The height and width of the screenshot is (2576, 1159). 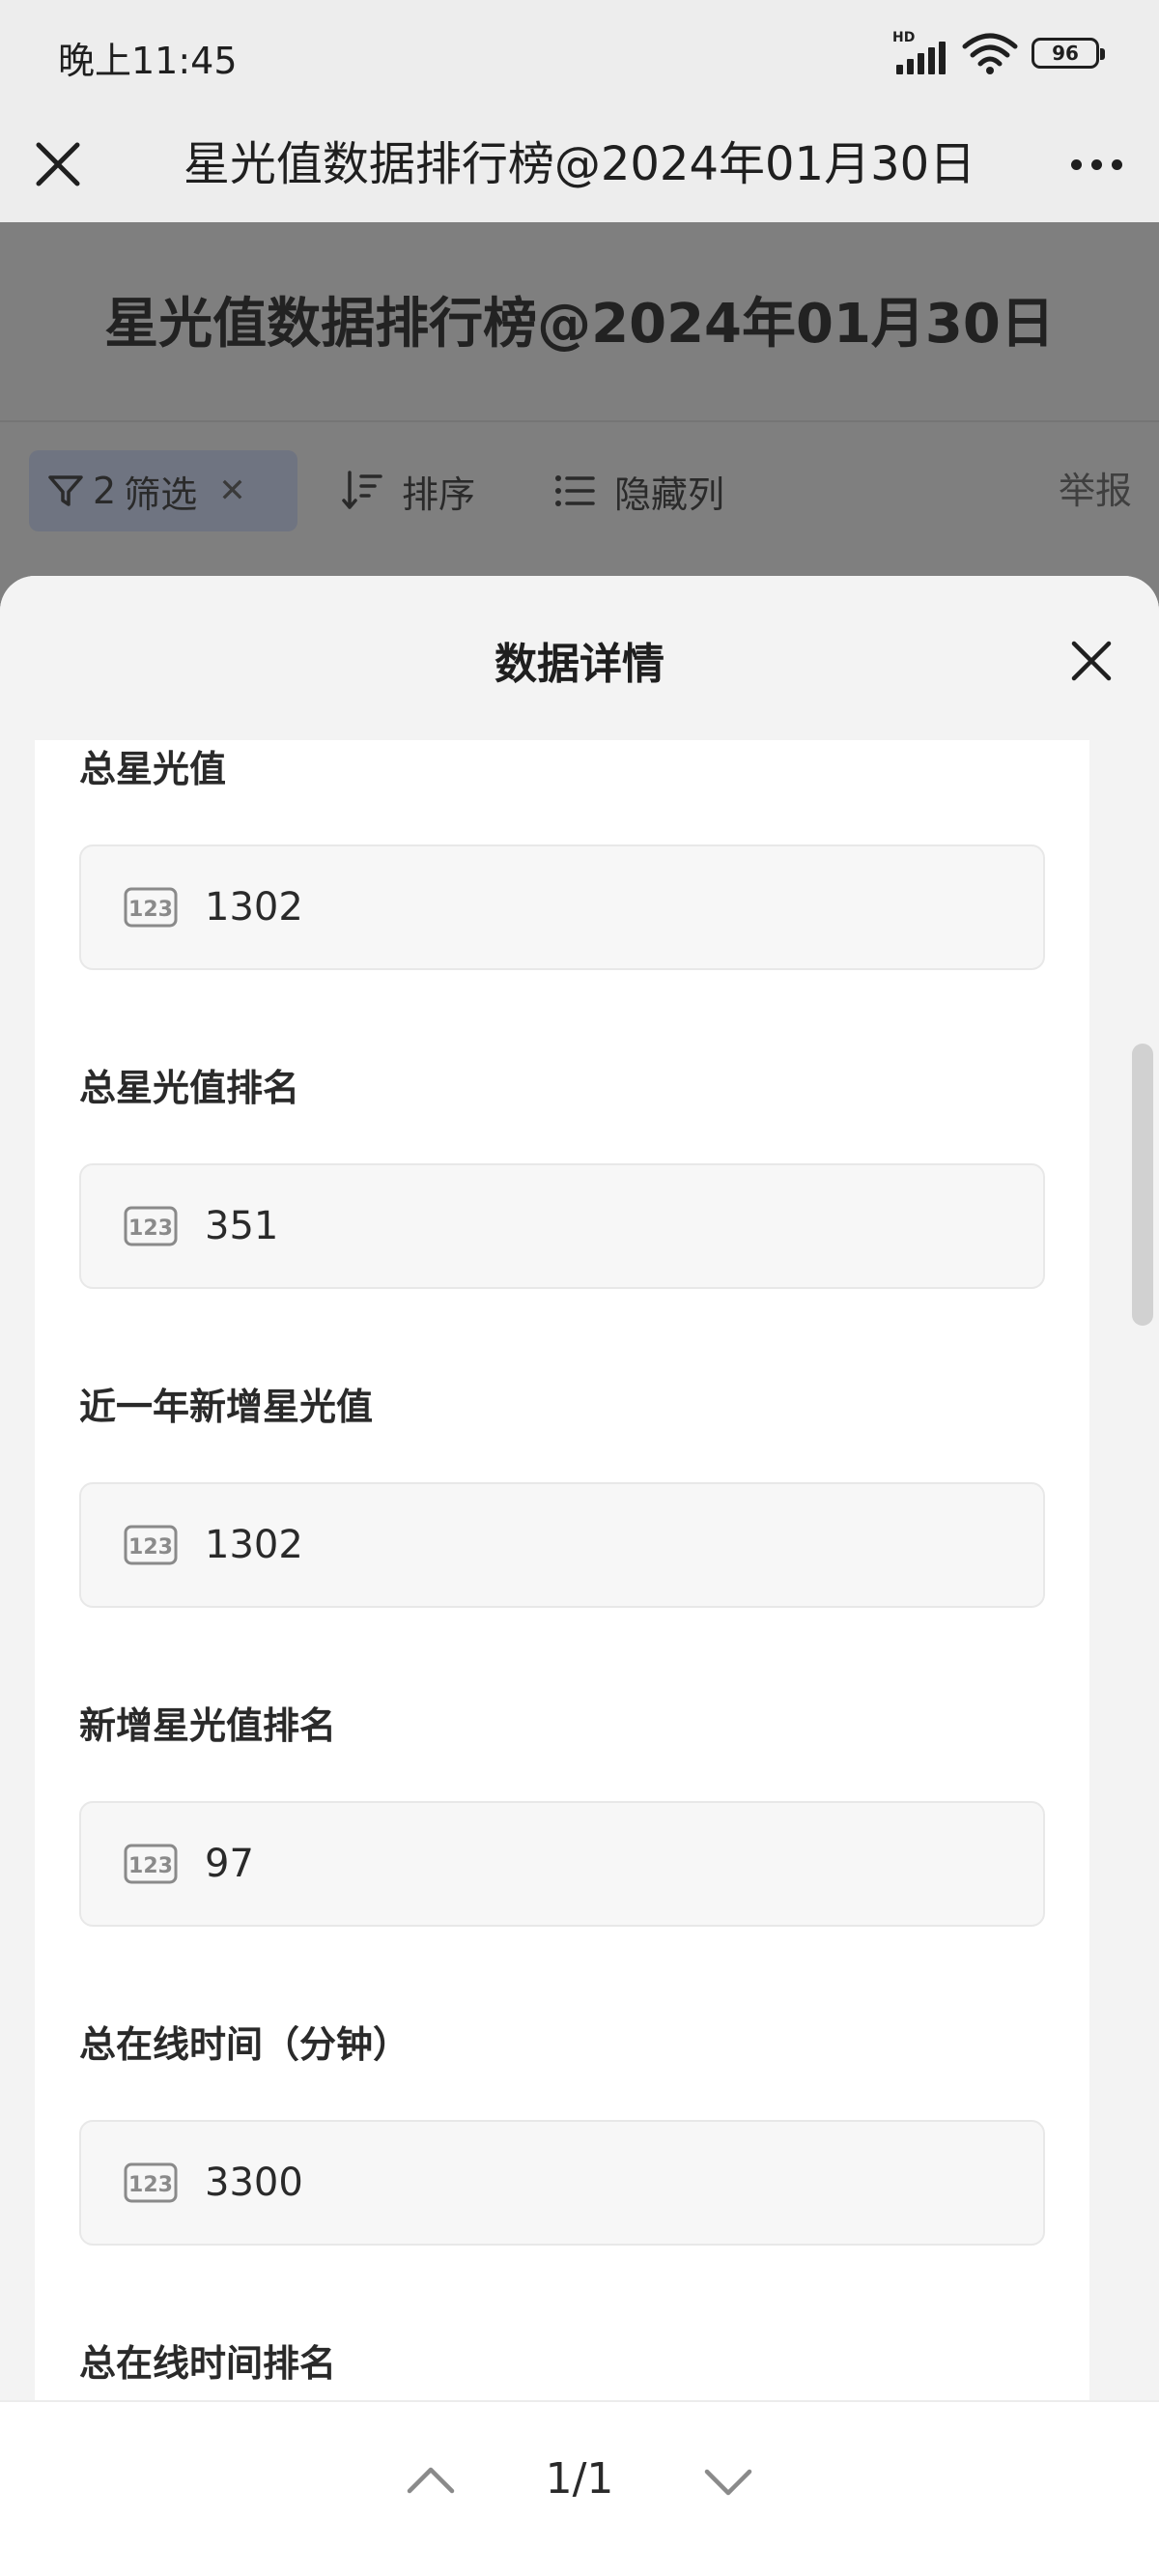 What do you see at coordinates (1095, 491) in the screenshot?
I see `report-link: 举报` at bounding box center [1095, 491].